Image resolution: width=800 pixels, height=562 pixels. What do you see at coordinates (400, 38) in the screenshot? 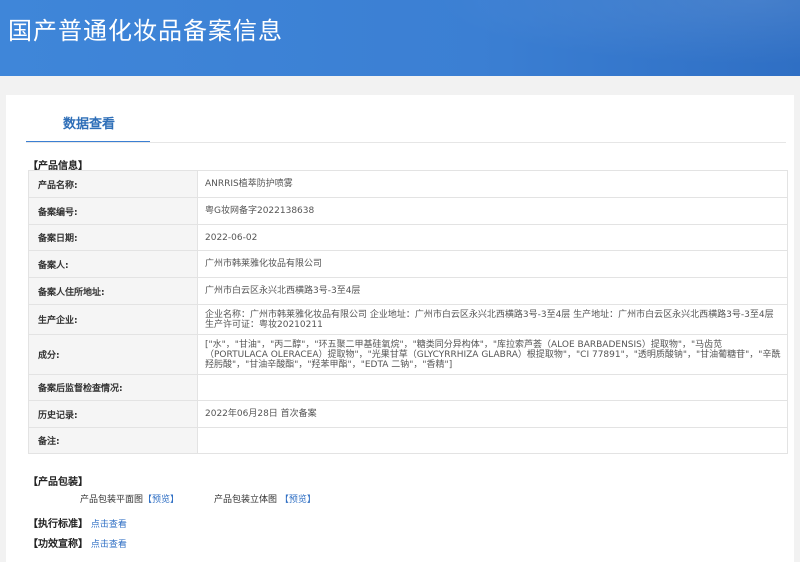
I see `page-header: 国产普通化妆品备案信息` at bounding box center [400, 38].